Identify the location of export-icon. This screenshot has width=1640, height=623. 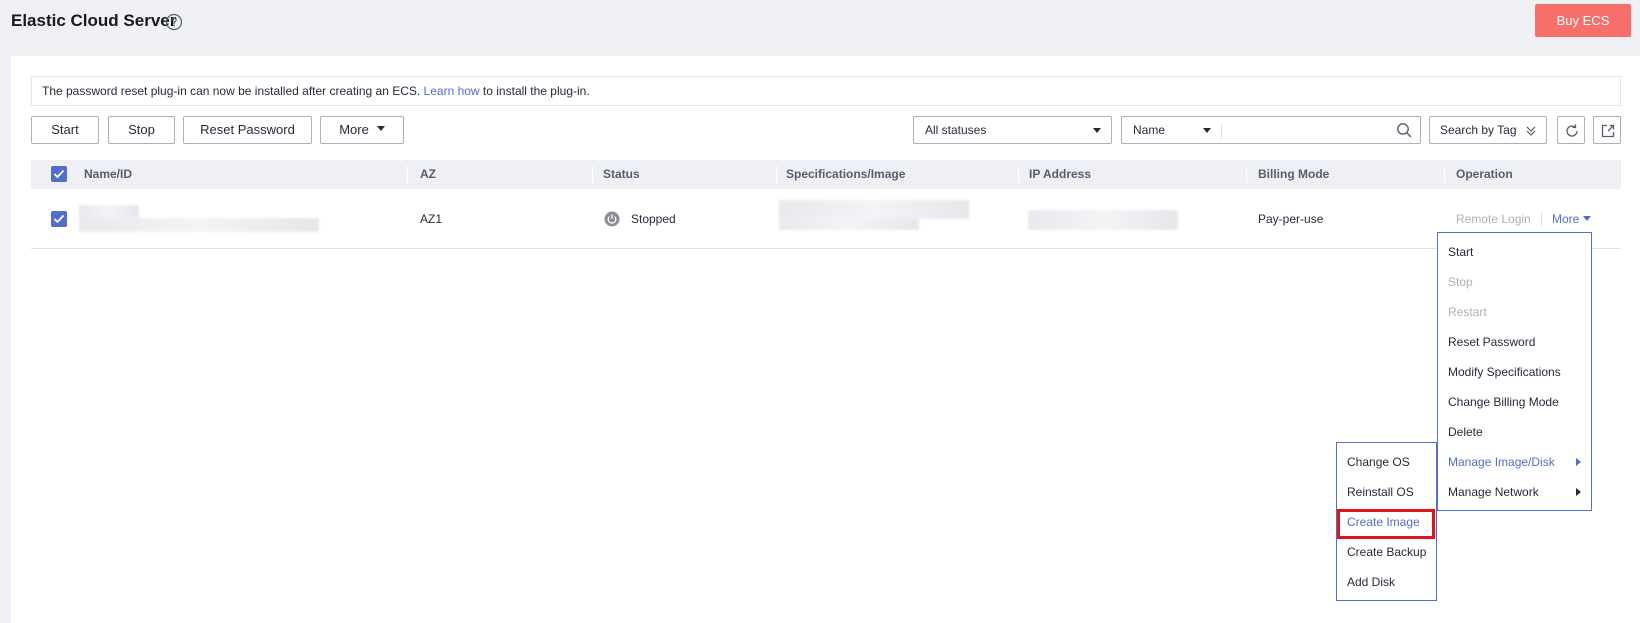
(1608, 131).